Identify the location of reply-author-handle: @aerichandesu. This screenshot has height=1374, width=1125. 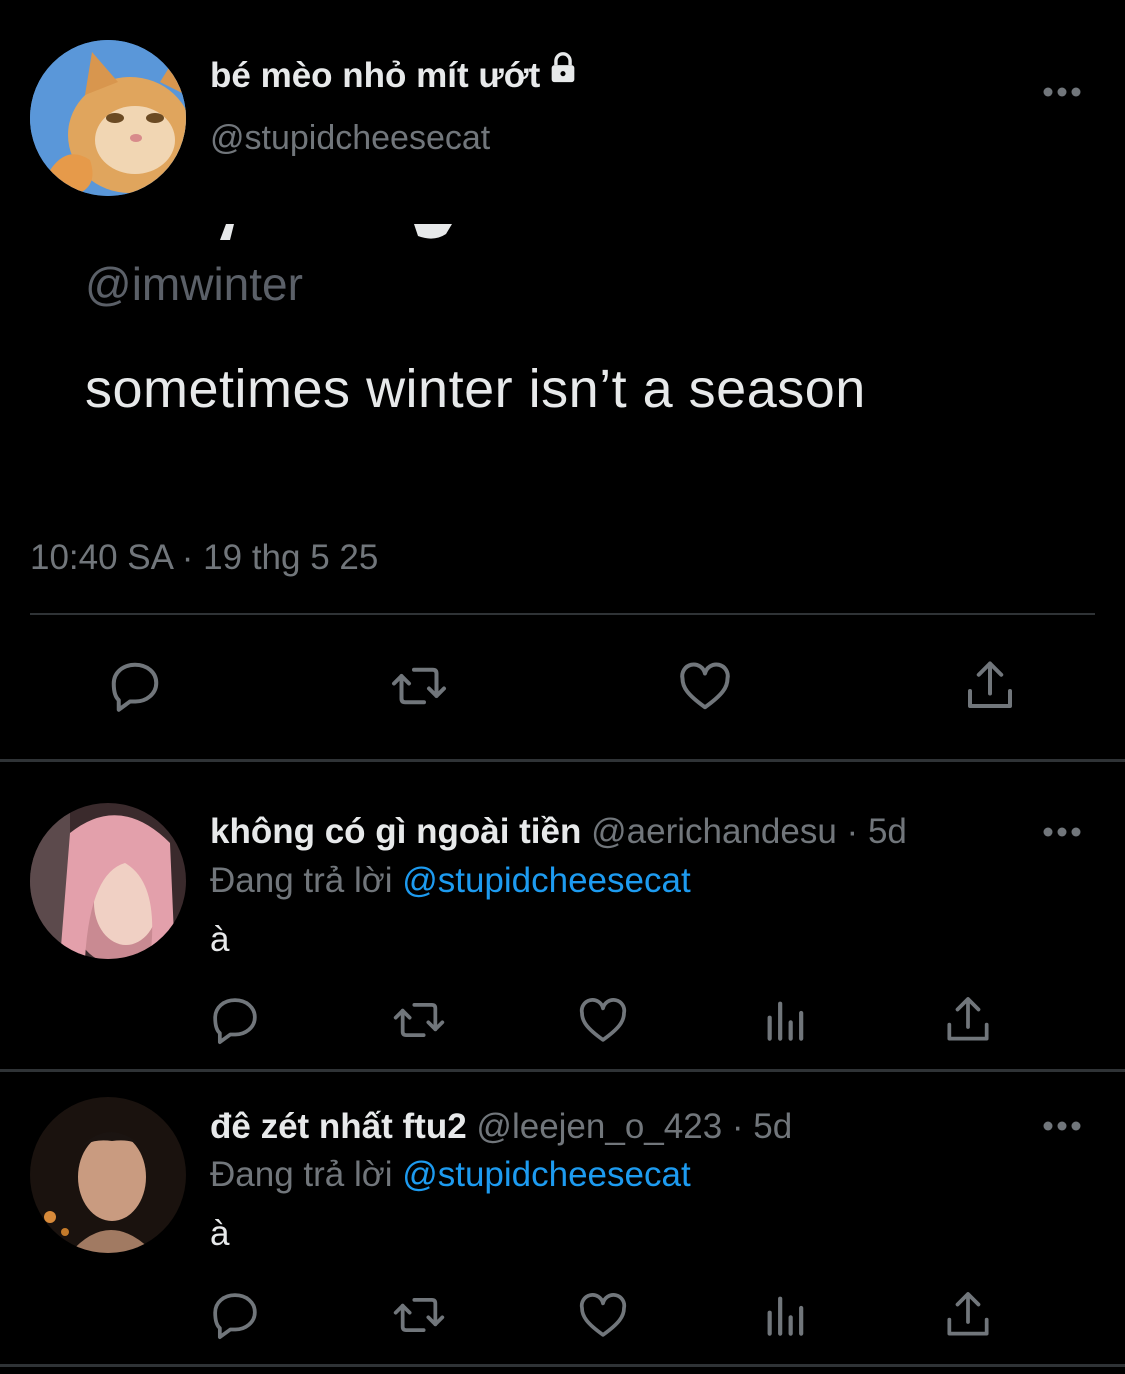
(714, 831).